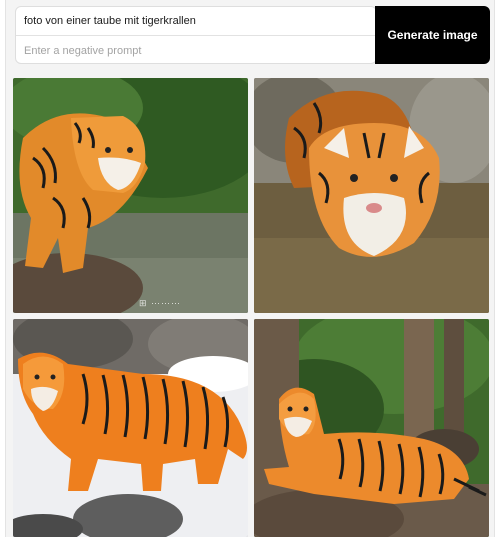 The image size is (500, 537). Describe the element at coordinates (432, 35) in the screenshot. I see `generate-image-button: Generate image` at that location.